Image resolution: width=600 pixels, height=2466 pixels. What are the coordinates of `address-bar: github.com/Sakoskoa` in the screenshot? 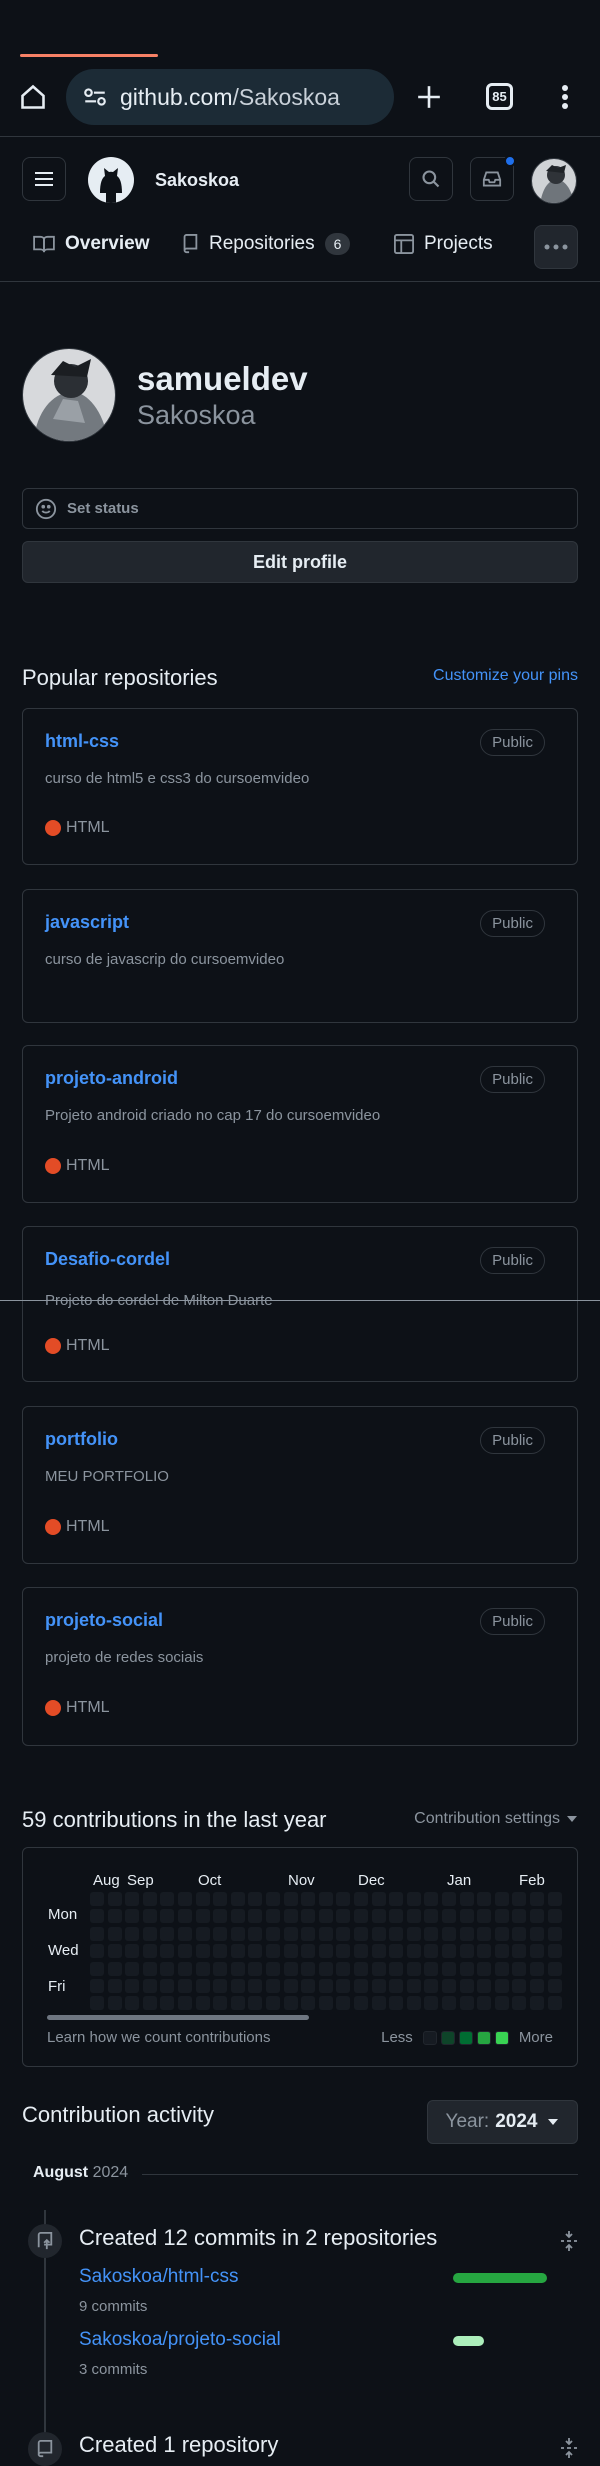 It's located at (230, 97).